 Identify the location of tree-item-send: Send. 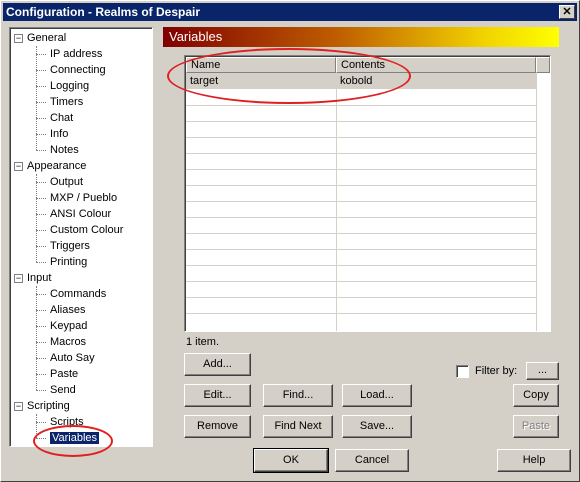
(63, 390).